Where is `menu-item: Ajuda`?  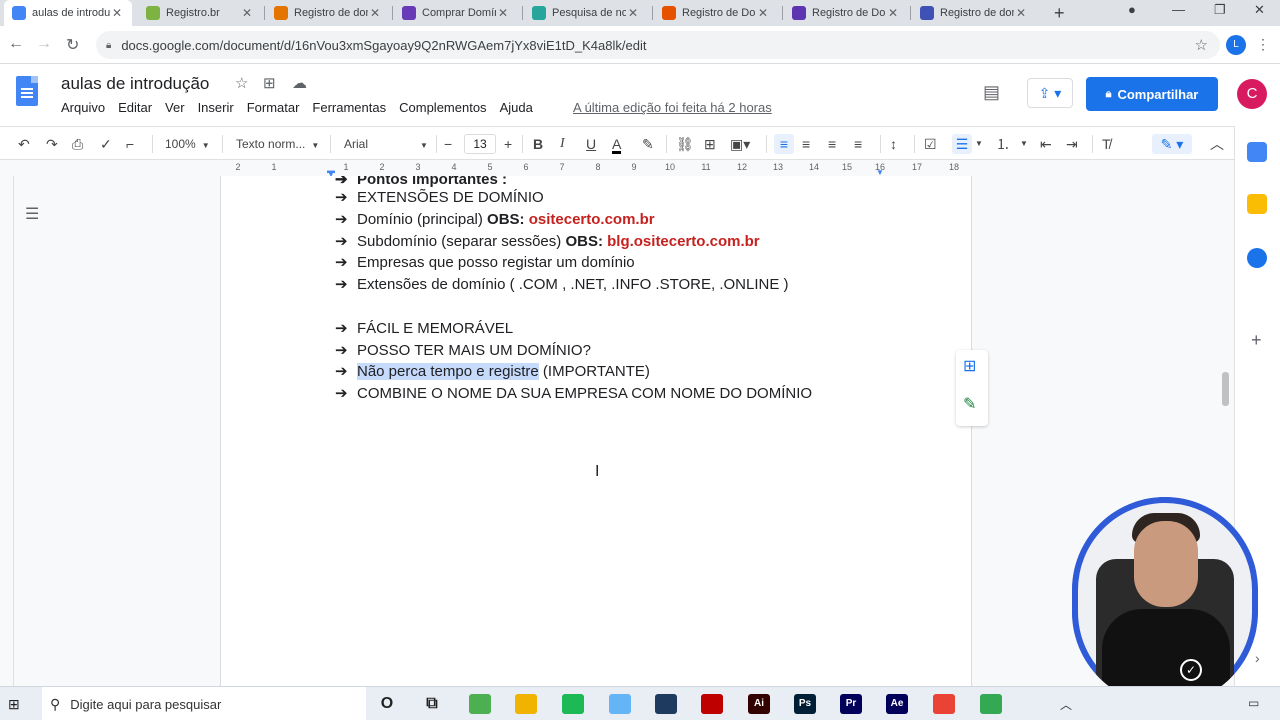 menu-item: Ajuda is located at coordinates (516, 107).